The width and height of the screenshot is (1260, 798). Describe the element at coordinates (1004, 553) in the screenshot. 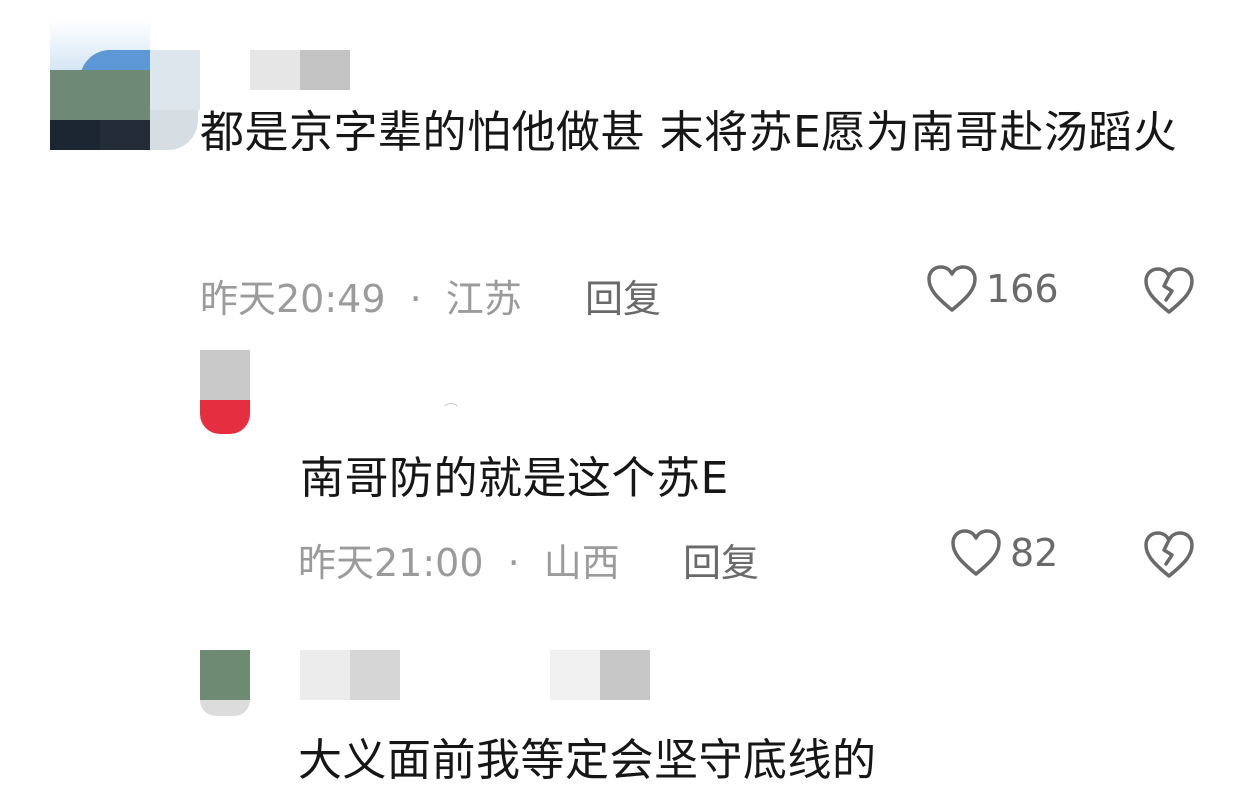

I see `like-button: 82` at that location.